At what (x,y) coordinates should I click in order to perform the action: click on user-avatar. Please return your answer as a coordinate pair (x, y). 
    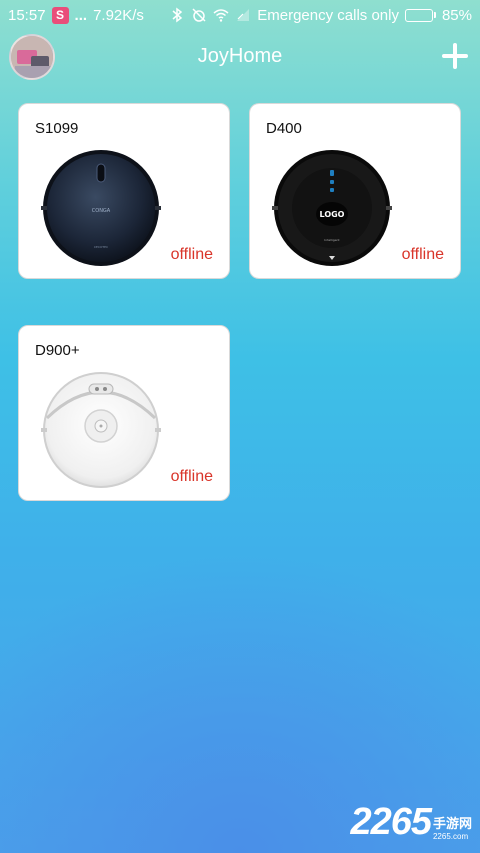
    Looking at the image, I should click on (32, 57).